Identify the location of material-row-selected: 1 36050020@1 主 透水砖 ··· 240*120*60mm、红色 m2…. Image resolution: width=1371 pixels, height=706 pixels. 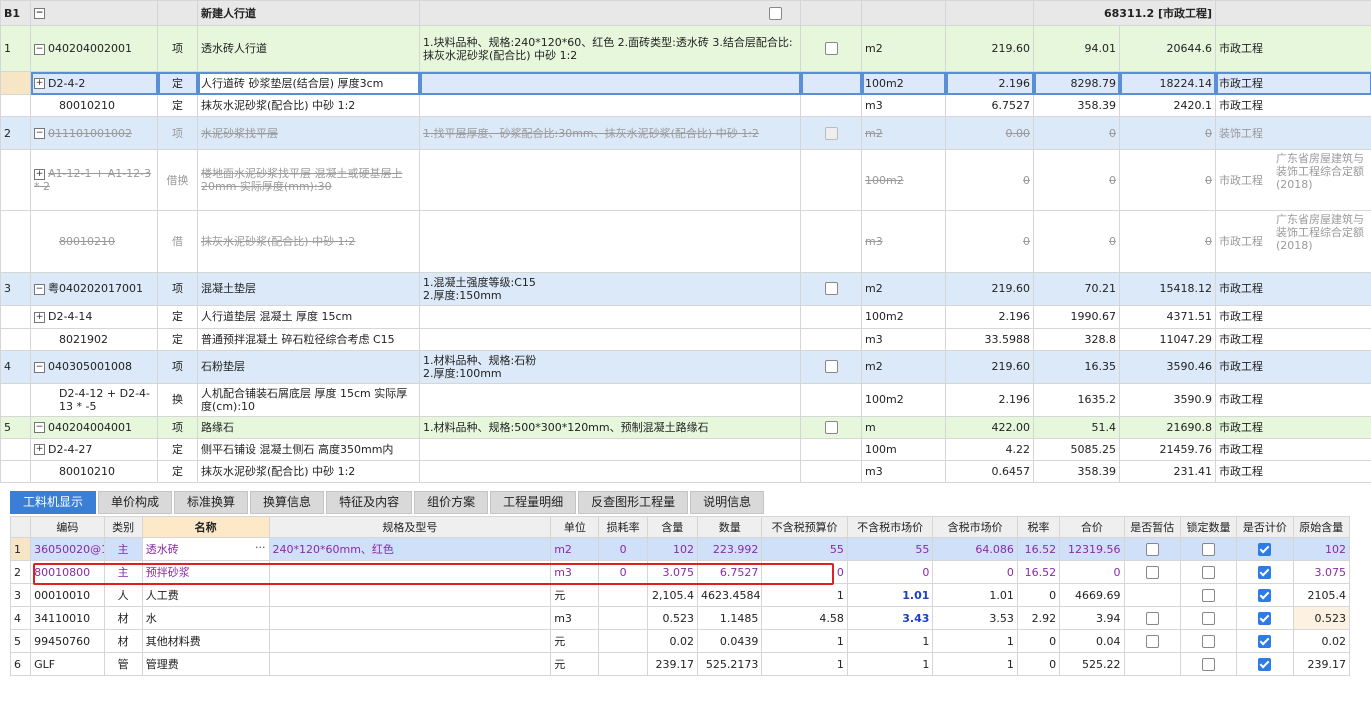
(680, 549).